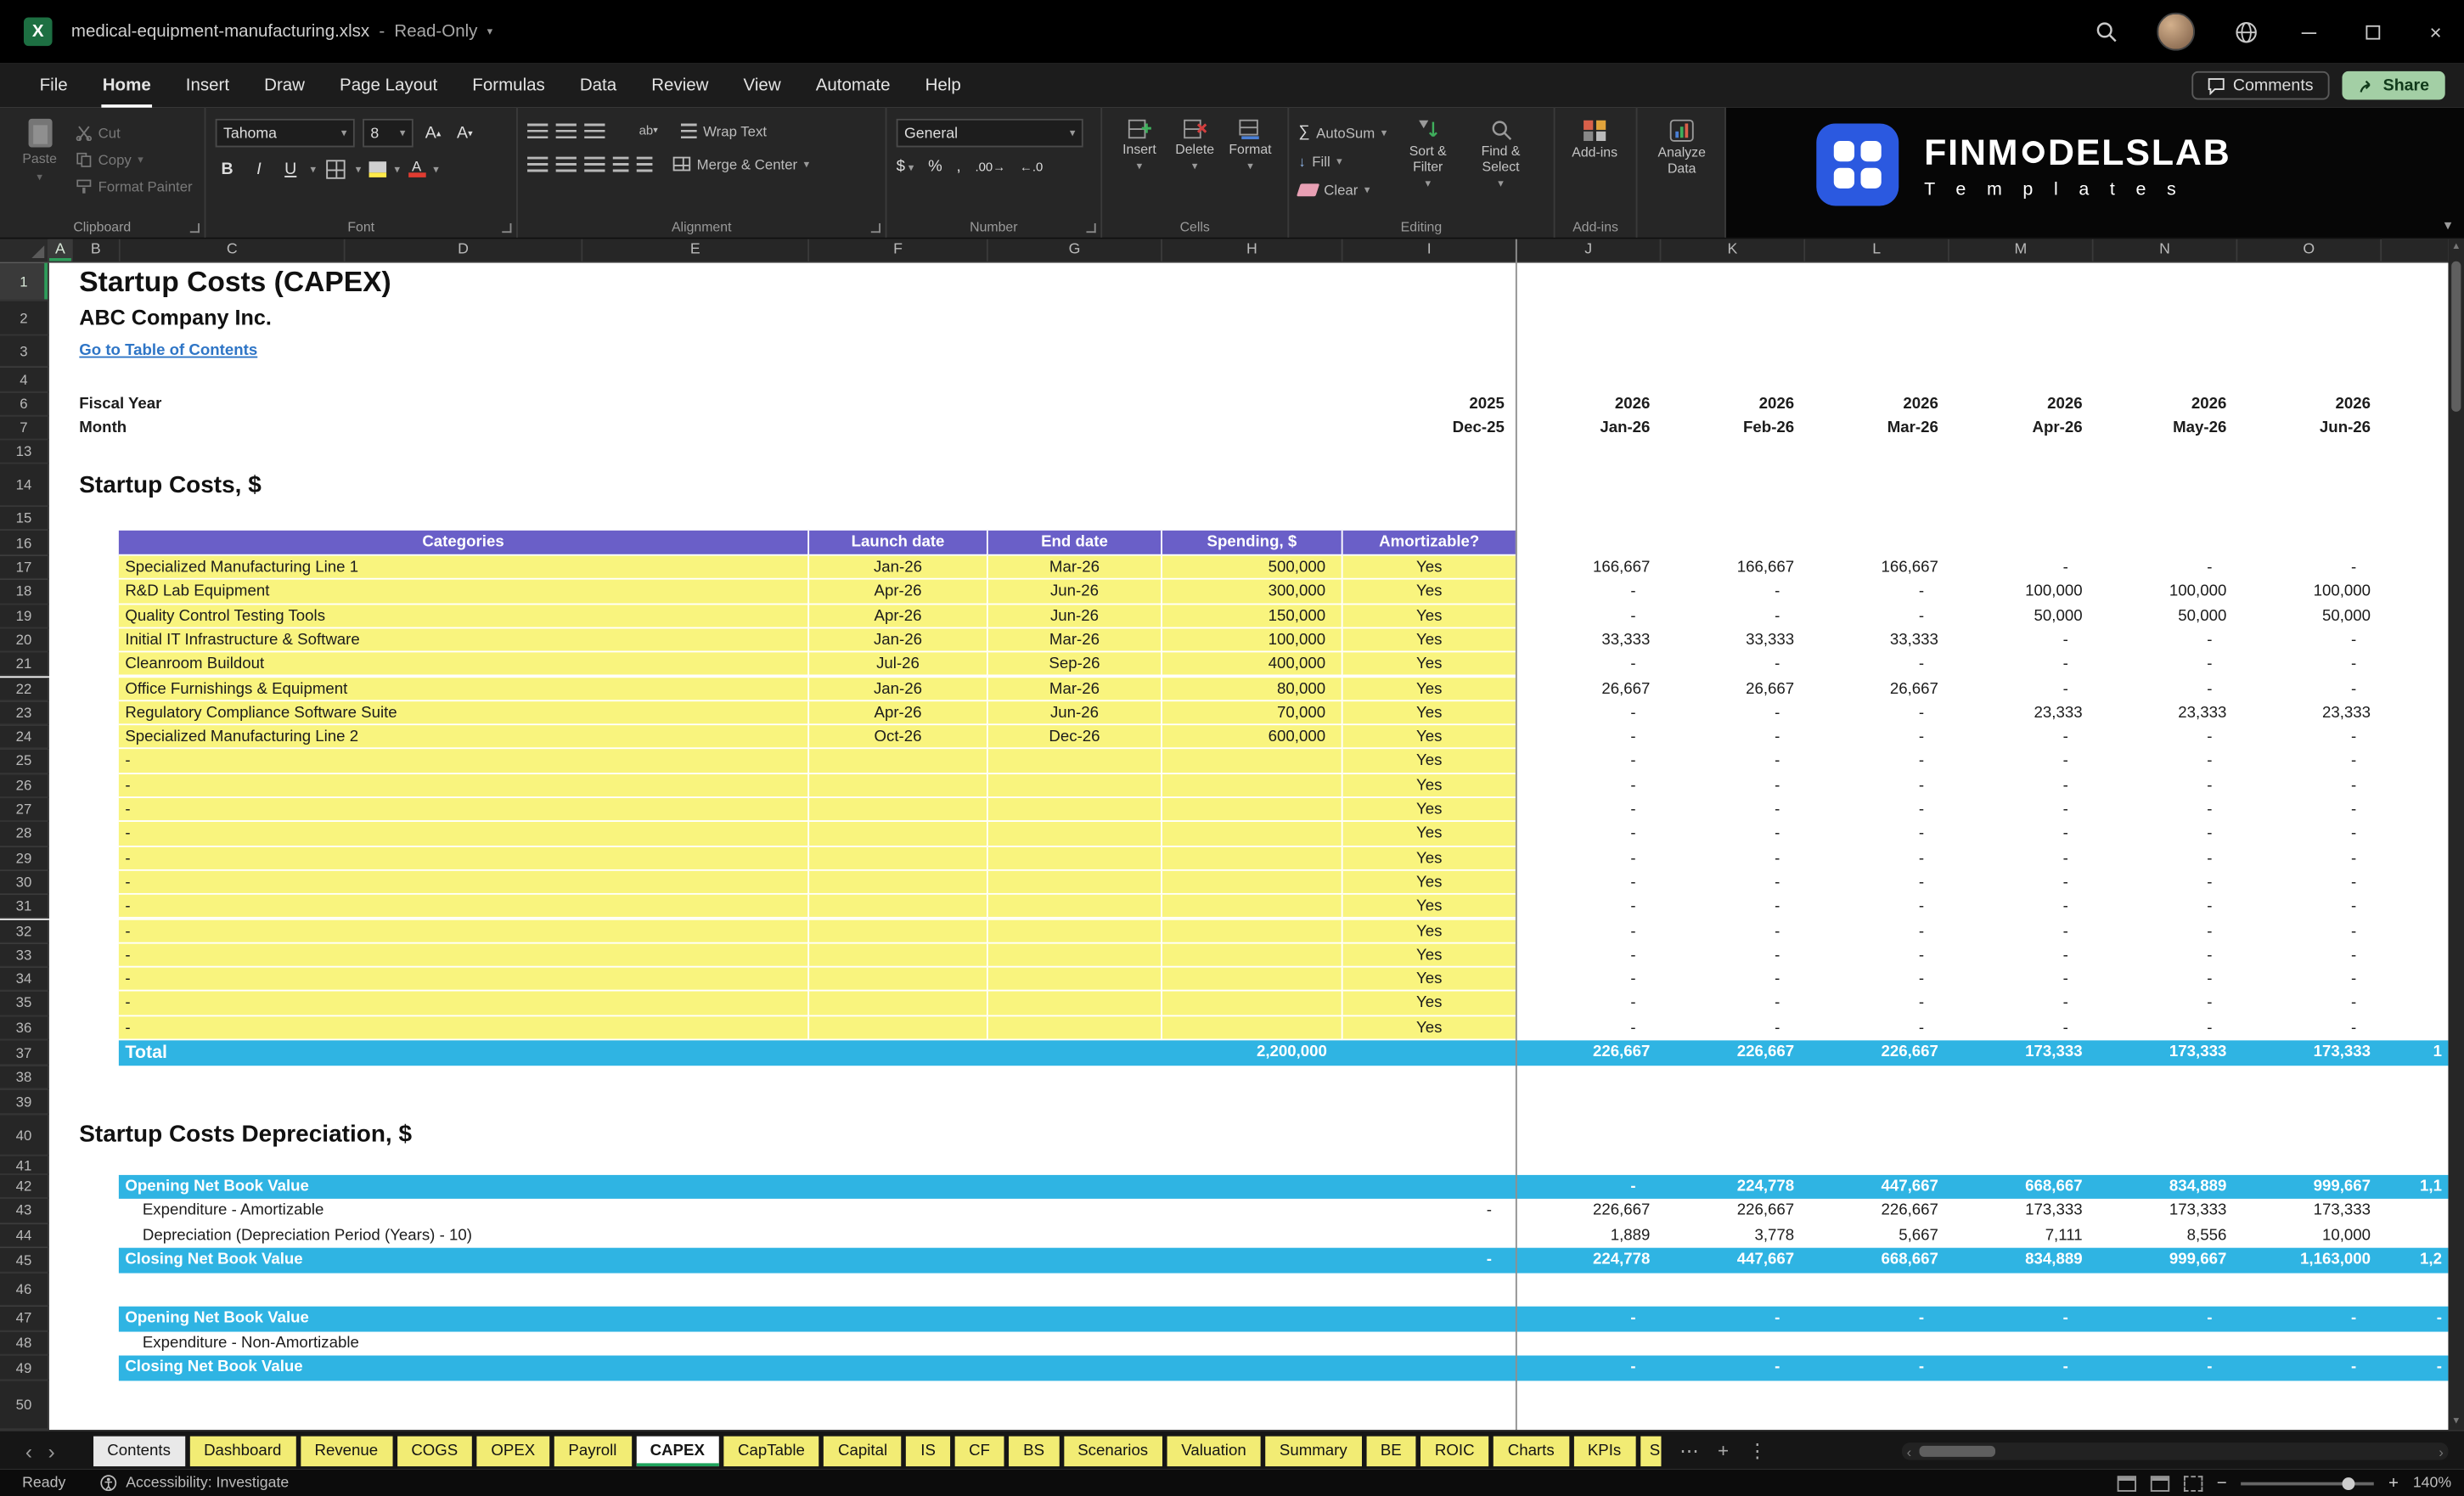  What do you see at coordinates (1428, 164) in the screenshot?
I see `sort-filter-button: Sort & Filter ▾` at bounding box center [1428, 164].